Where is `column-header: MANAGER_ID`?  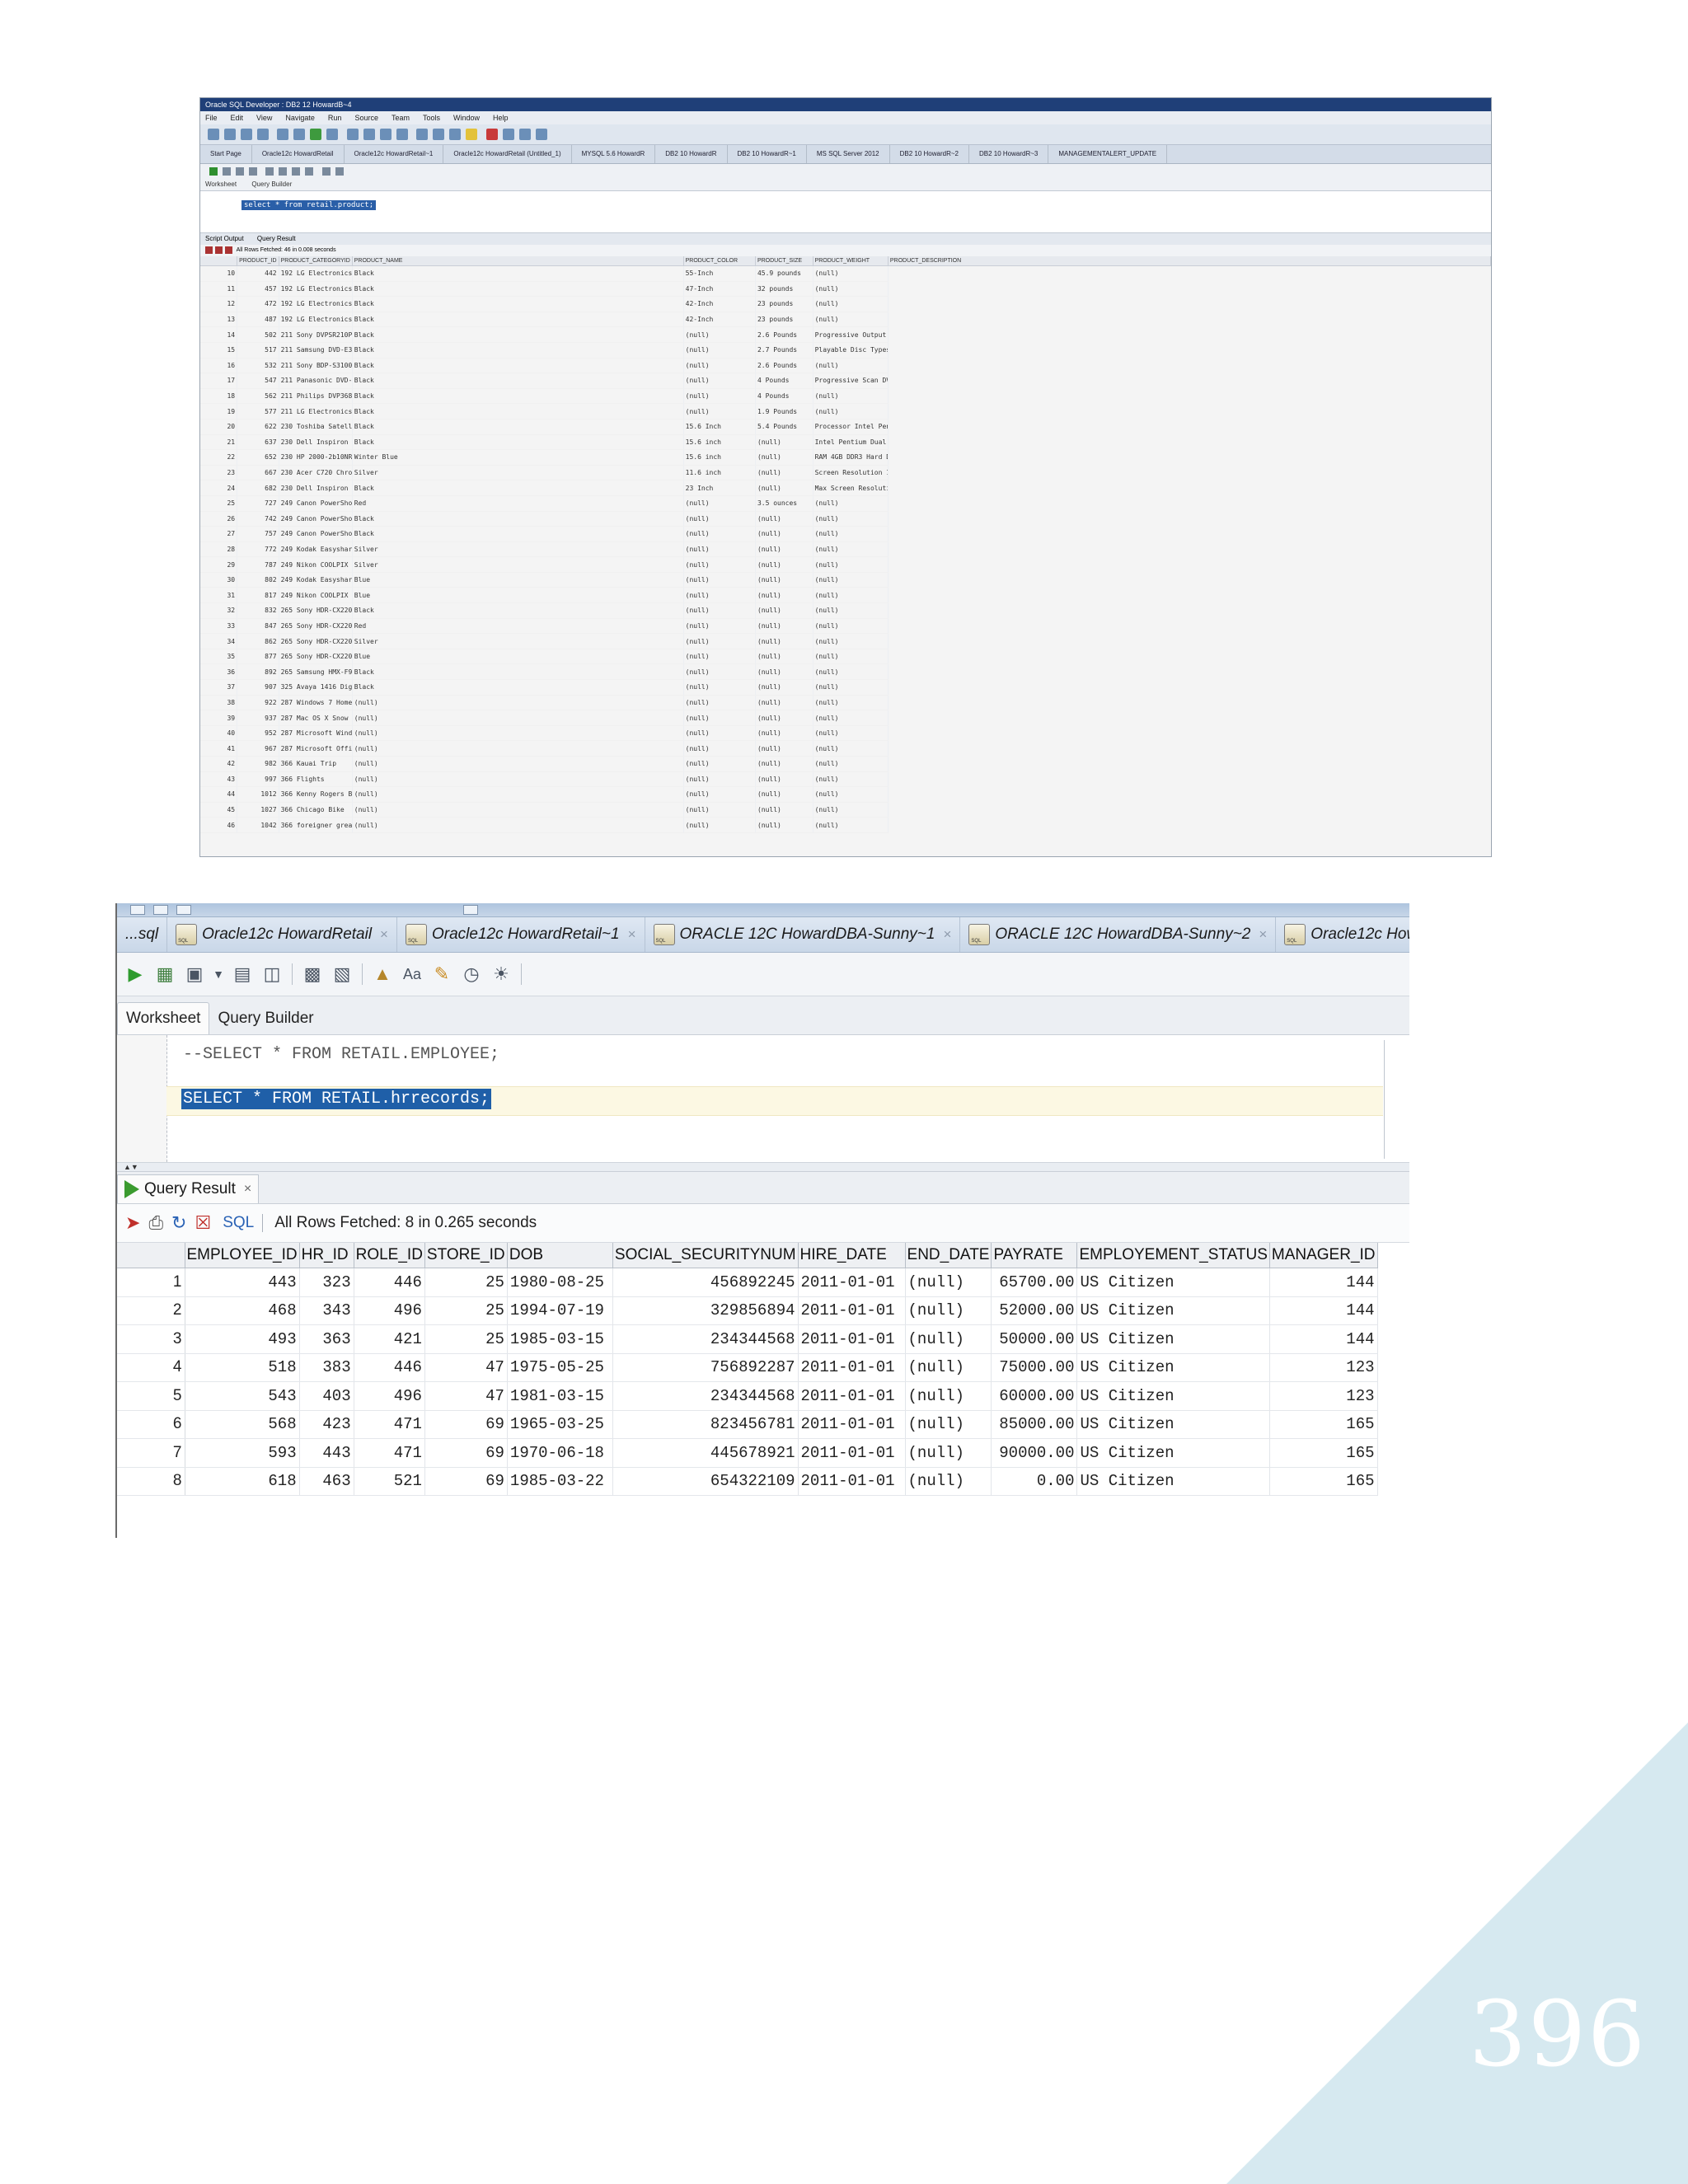
column-header: MANAGER_ID is located at coordinates (1323, 1255).